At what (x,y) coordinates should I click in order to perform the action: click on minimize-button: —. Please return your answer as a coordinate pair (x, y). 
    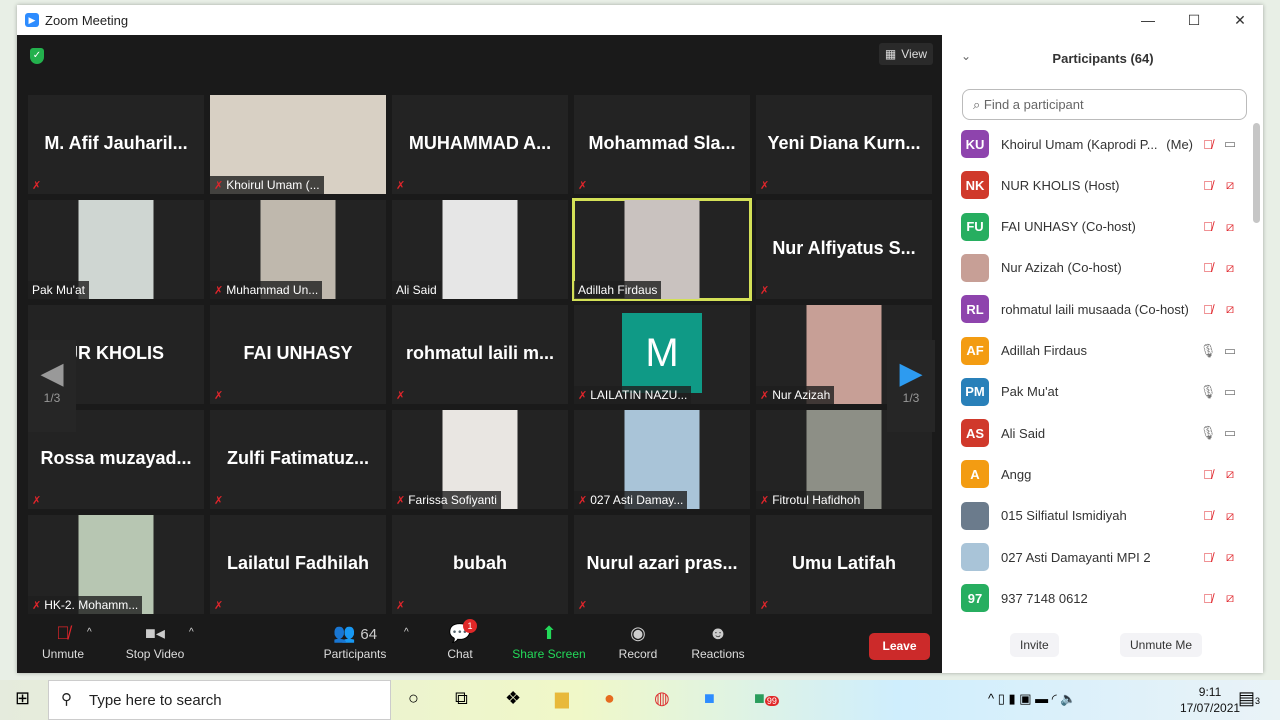
    Looking at the image, I should click on (1148, 20).